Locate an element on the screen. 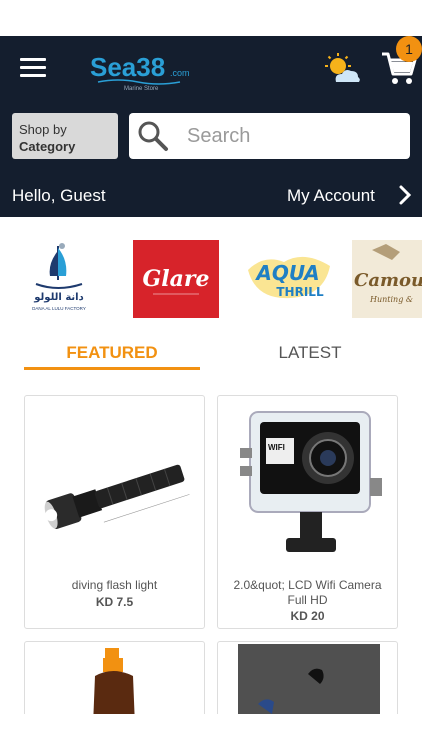 This screenshot has height=750, width=422. status-area is located at coordinates (211, 18).